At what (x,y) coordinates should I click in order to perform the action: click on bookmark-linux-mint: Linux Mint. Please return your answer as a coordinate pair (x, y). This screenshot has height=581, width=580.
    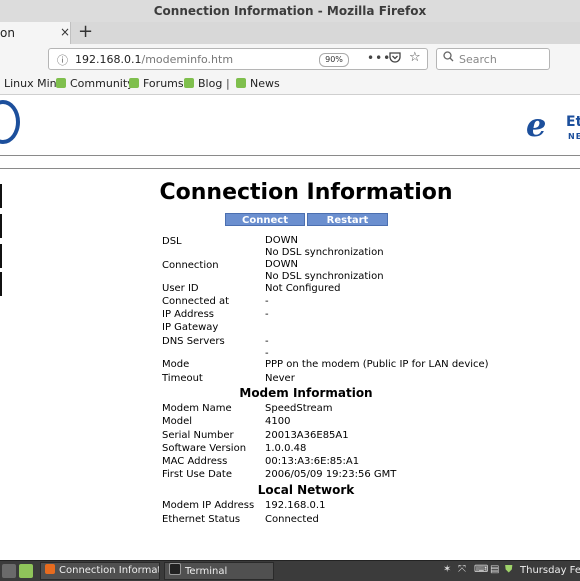
    Looking at the image, I should click on (32, 83).